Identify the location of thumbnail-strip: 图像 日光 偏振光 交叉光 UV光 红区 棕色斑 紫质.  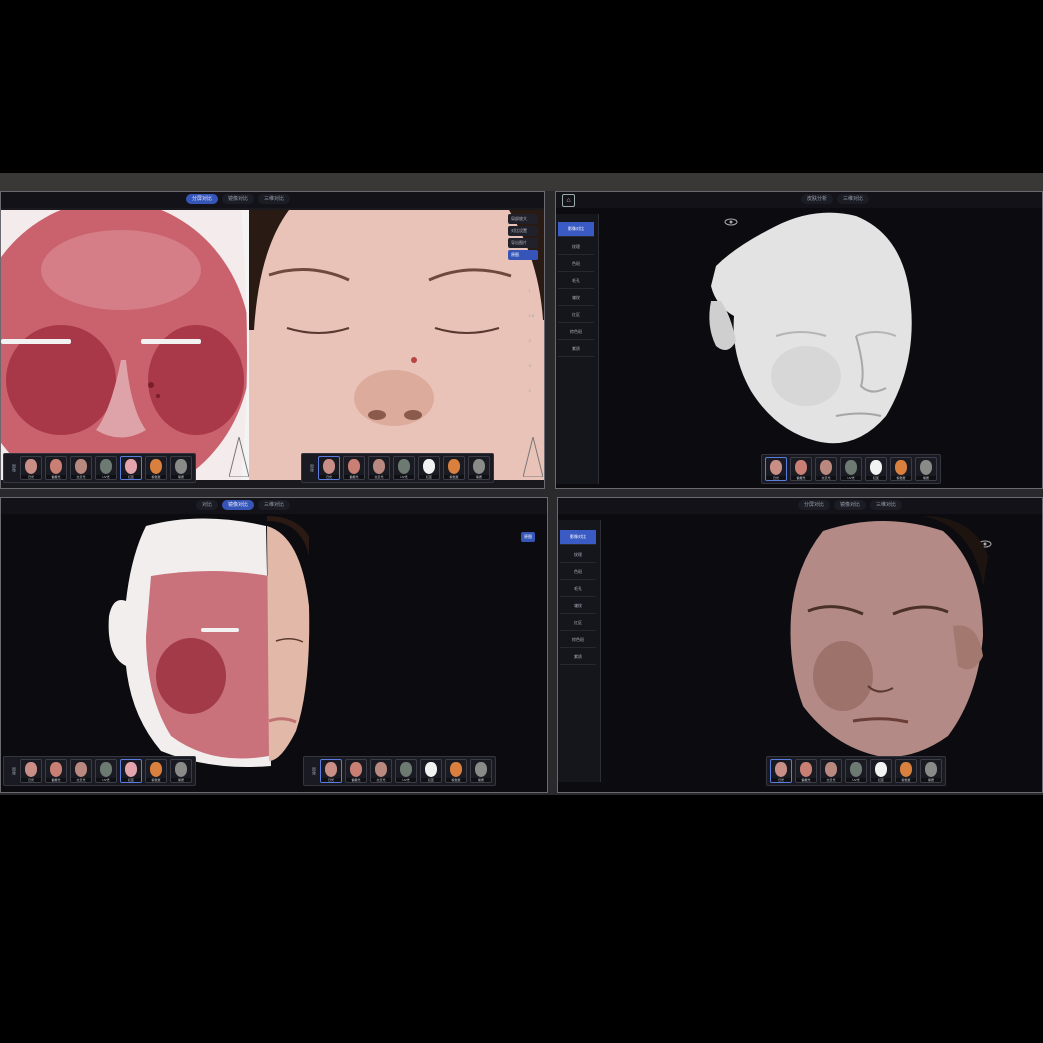
(399, 771).